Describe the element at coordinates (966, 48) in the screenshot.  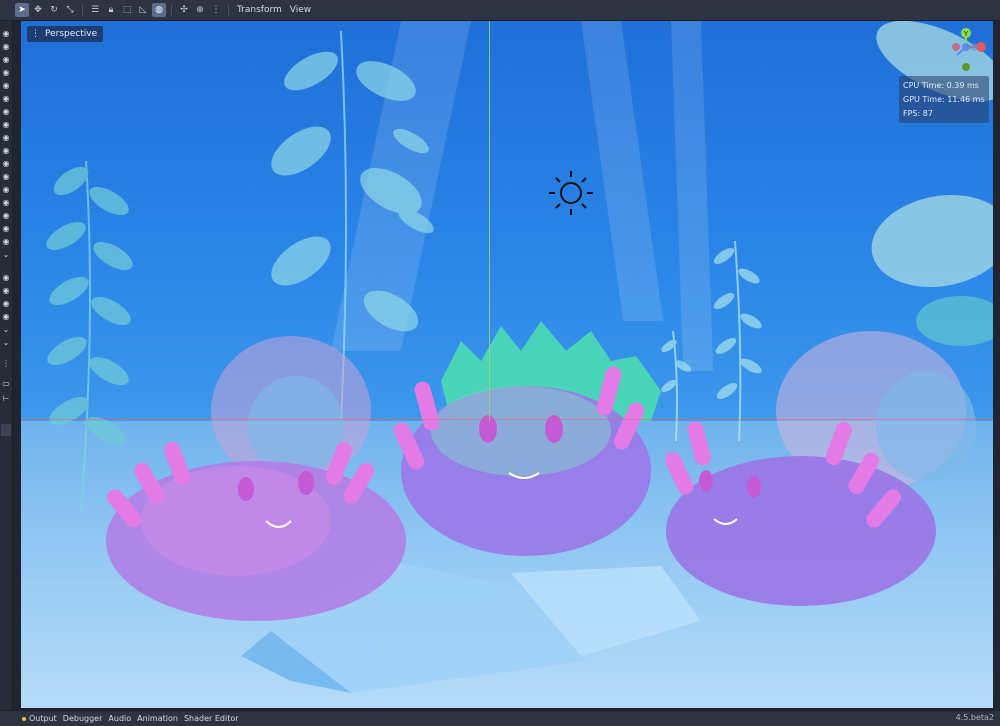
I see `view-gizmo: Y` at that location.